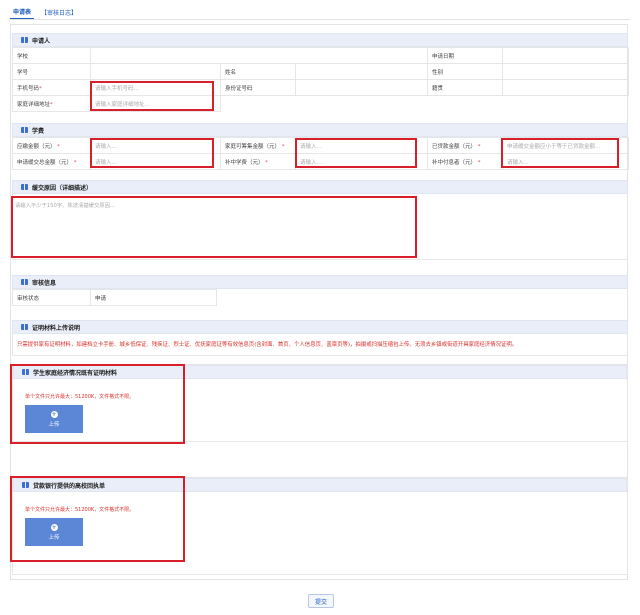  I want to click on review-table: 审核状态 申请, so click(320, 297).